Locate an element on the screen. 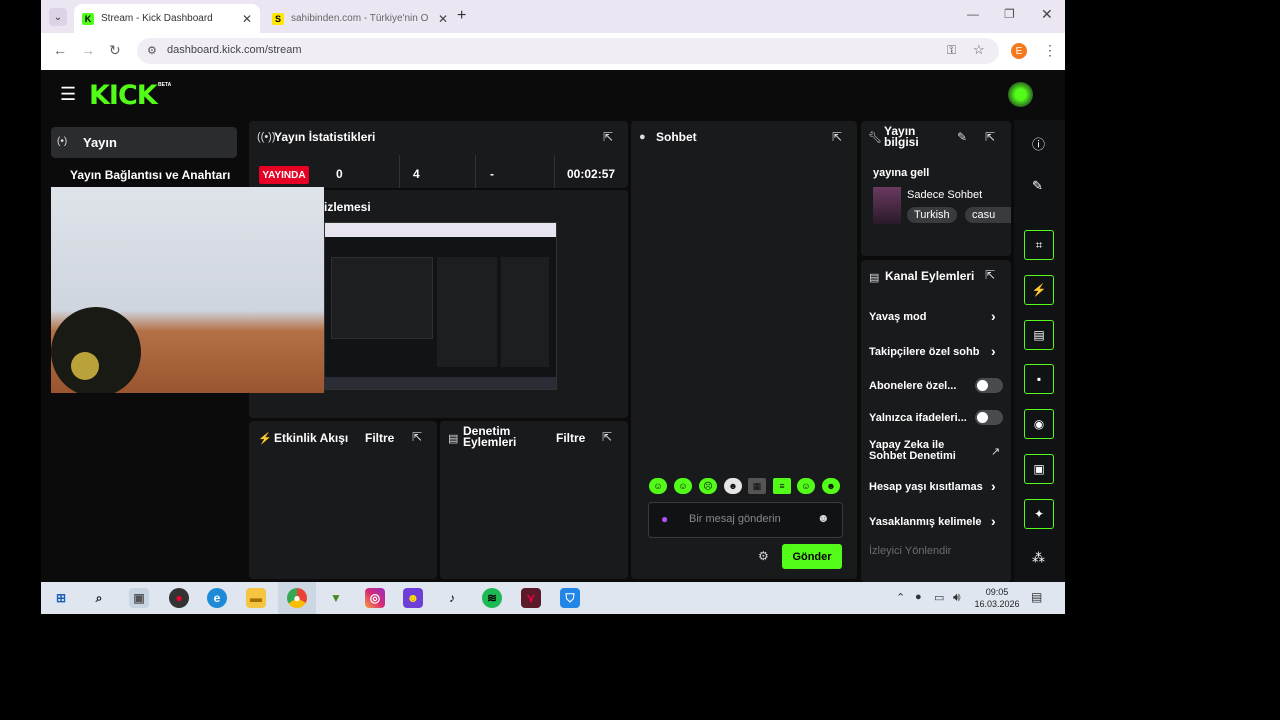  tab-search-button: ⌄ is located at coordinates (58, 17).